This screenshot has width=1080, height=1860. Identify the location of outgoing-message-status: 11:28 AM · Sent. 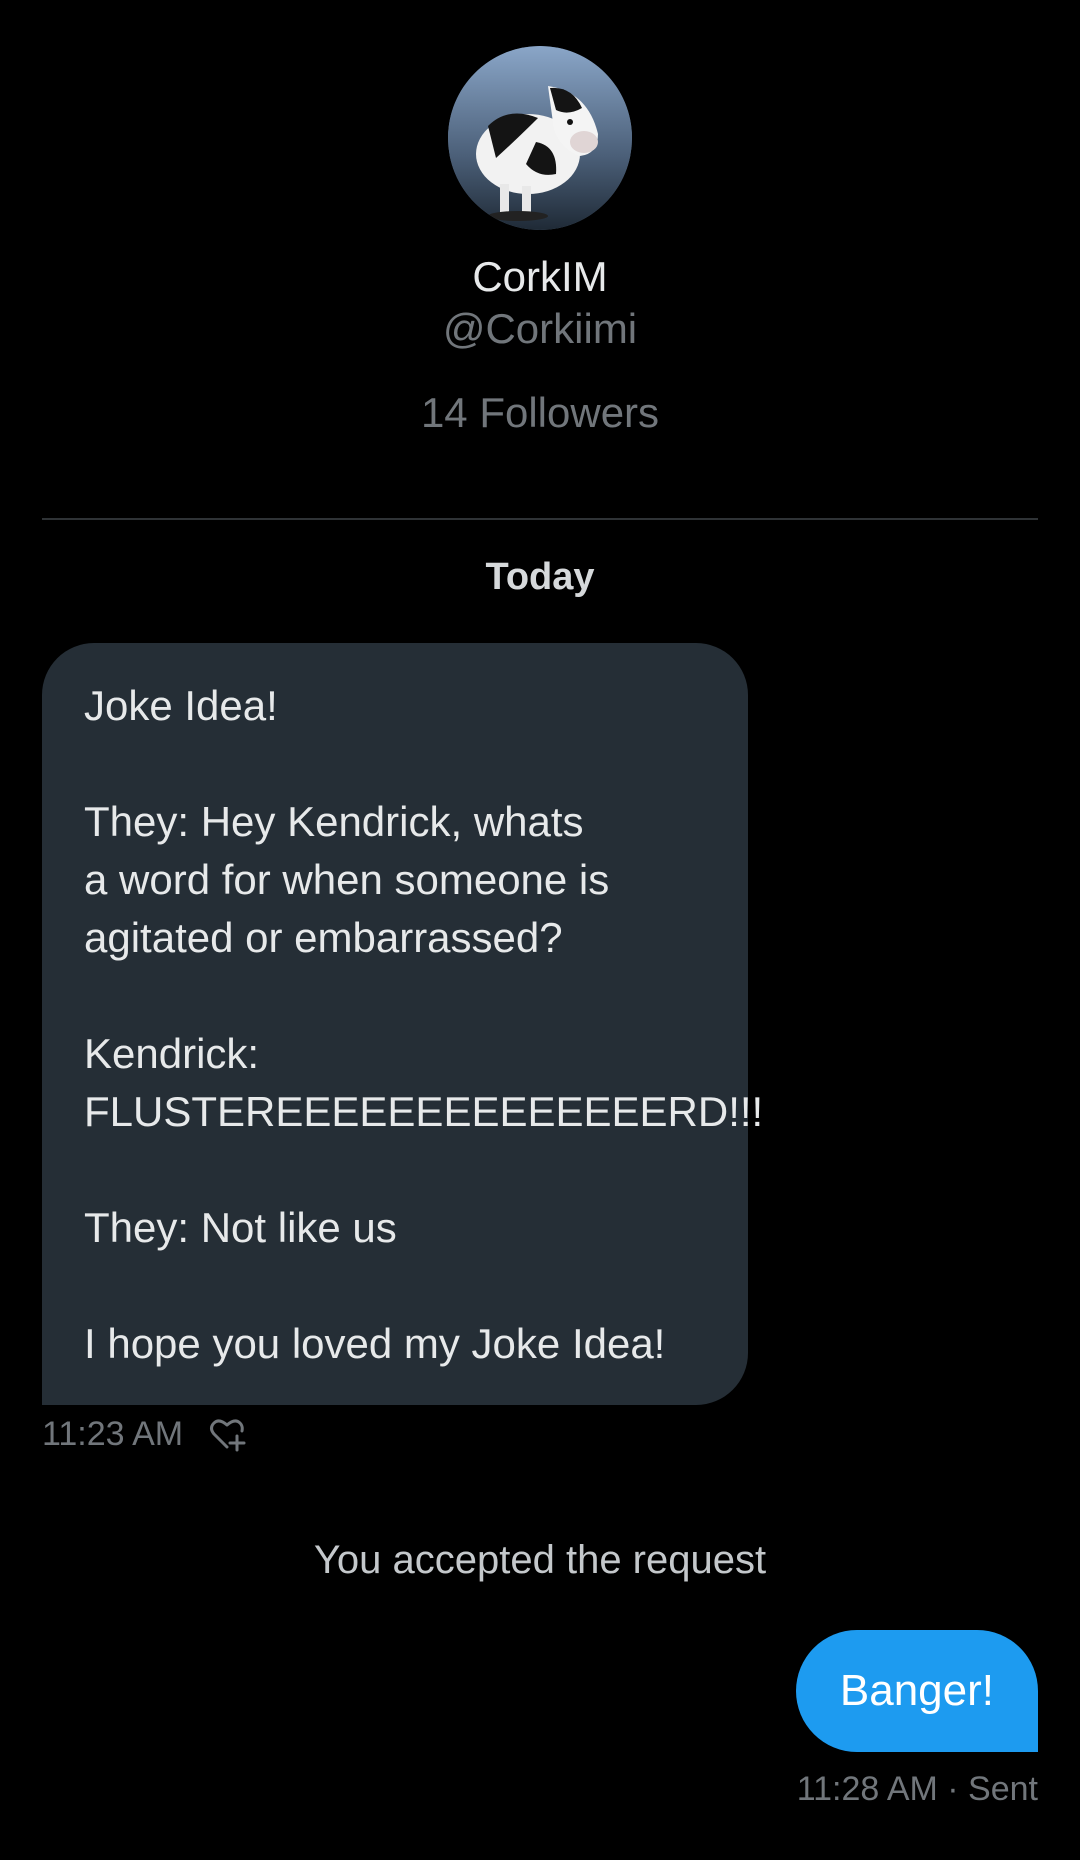
(917, 1789).